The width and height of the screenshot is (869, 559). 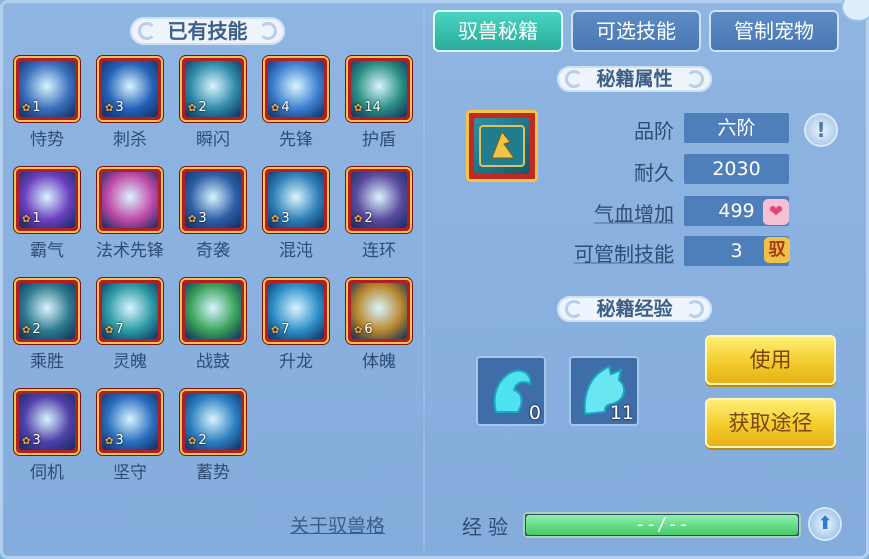 I want to click on hp-increase-label: 气血增加, so click(x=604, y=212).